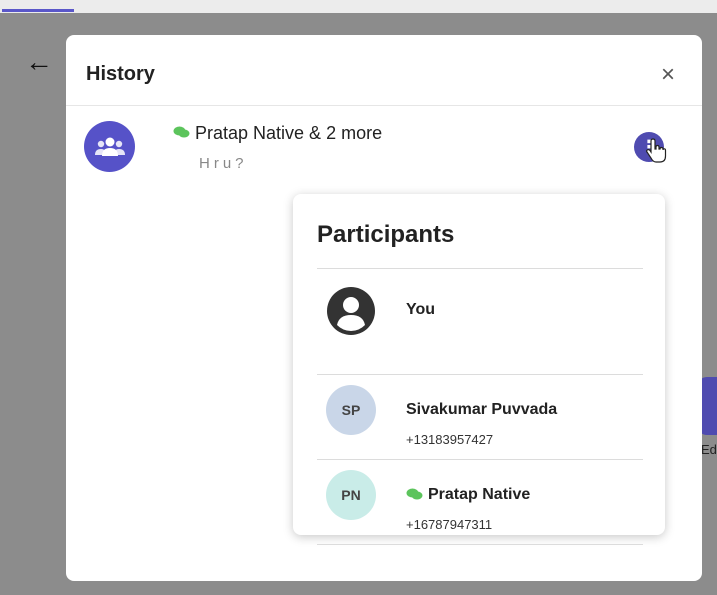 This screenshot has width=717, height=595. What do you see at coordinates (223, 163) in the screenshot?
I see `conversation-preview: Hru?` at bounding box center [223, 163].